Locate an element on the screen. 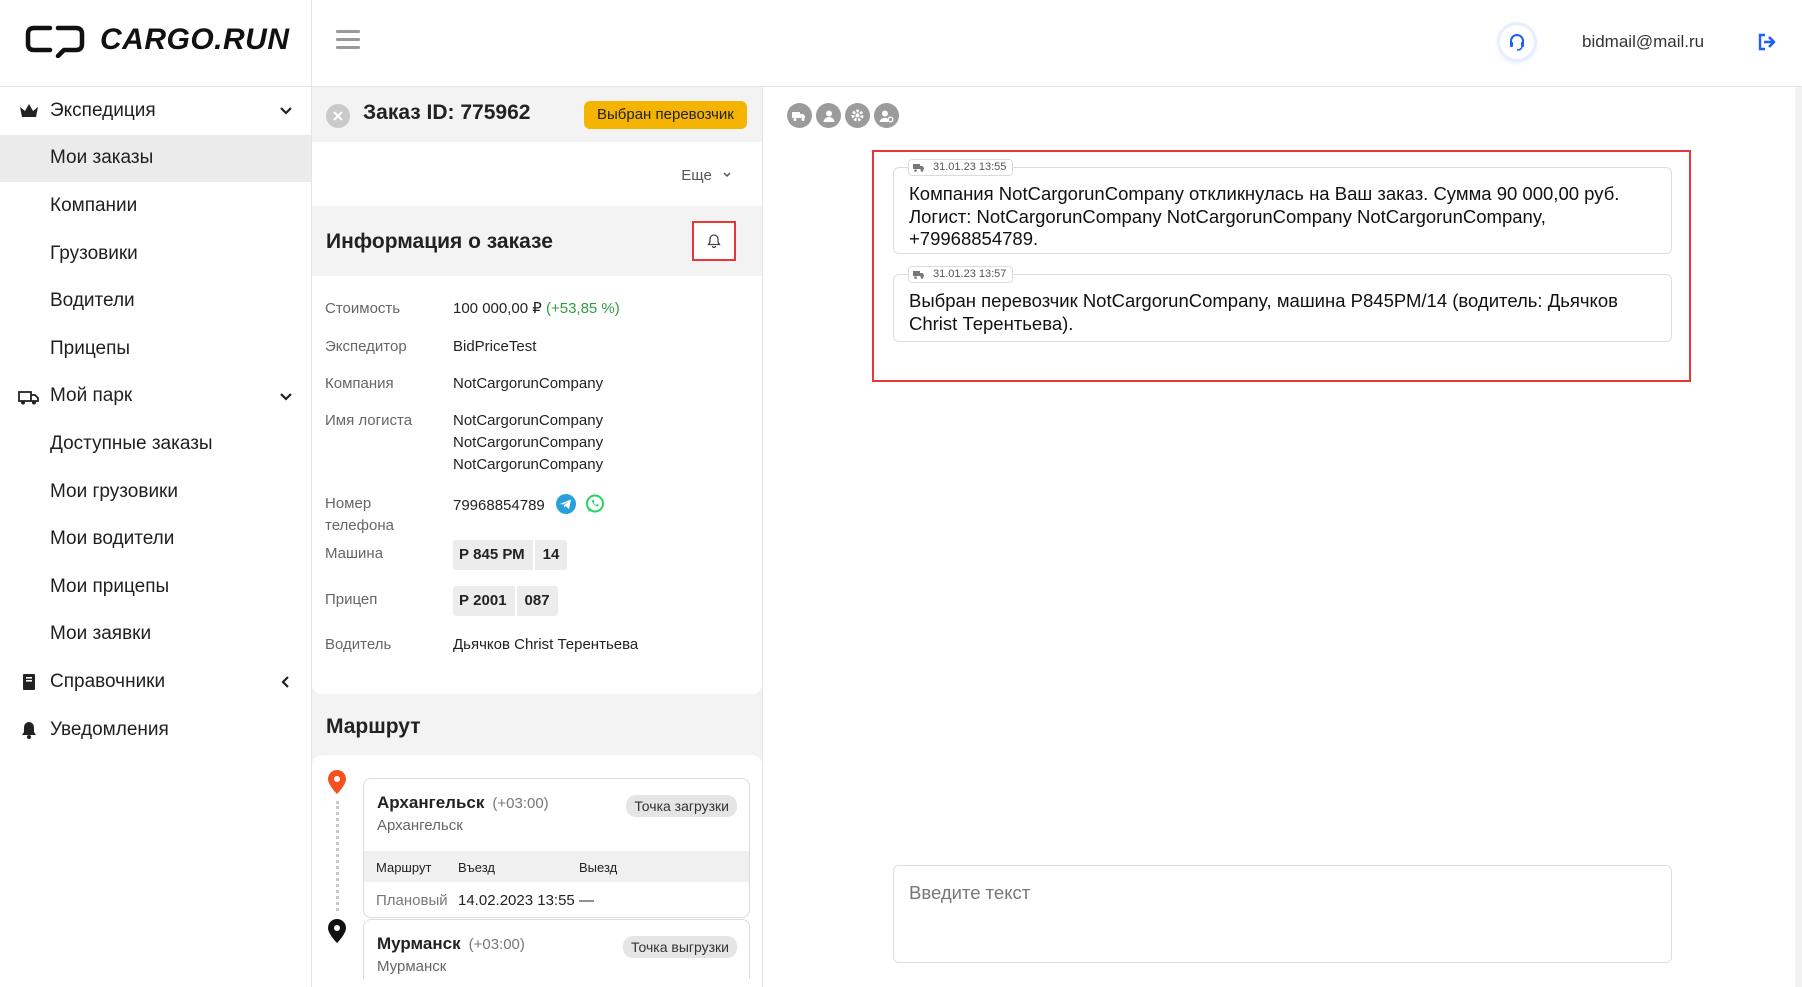 This screenshot has width=1802, height=987. sidebar-item-drivers: Водители is located at coordinates (155, 301).